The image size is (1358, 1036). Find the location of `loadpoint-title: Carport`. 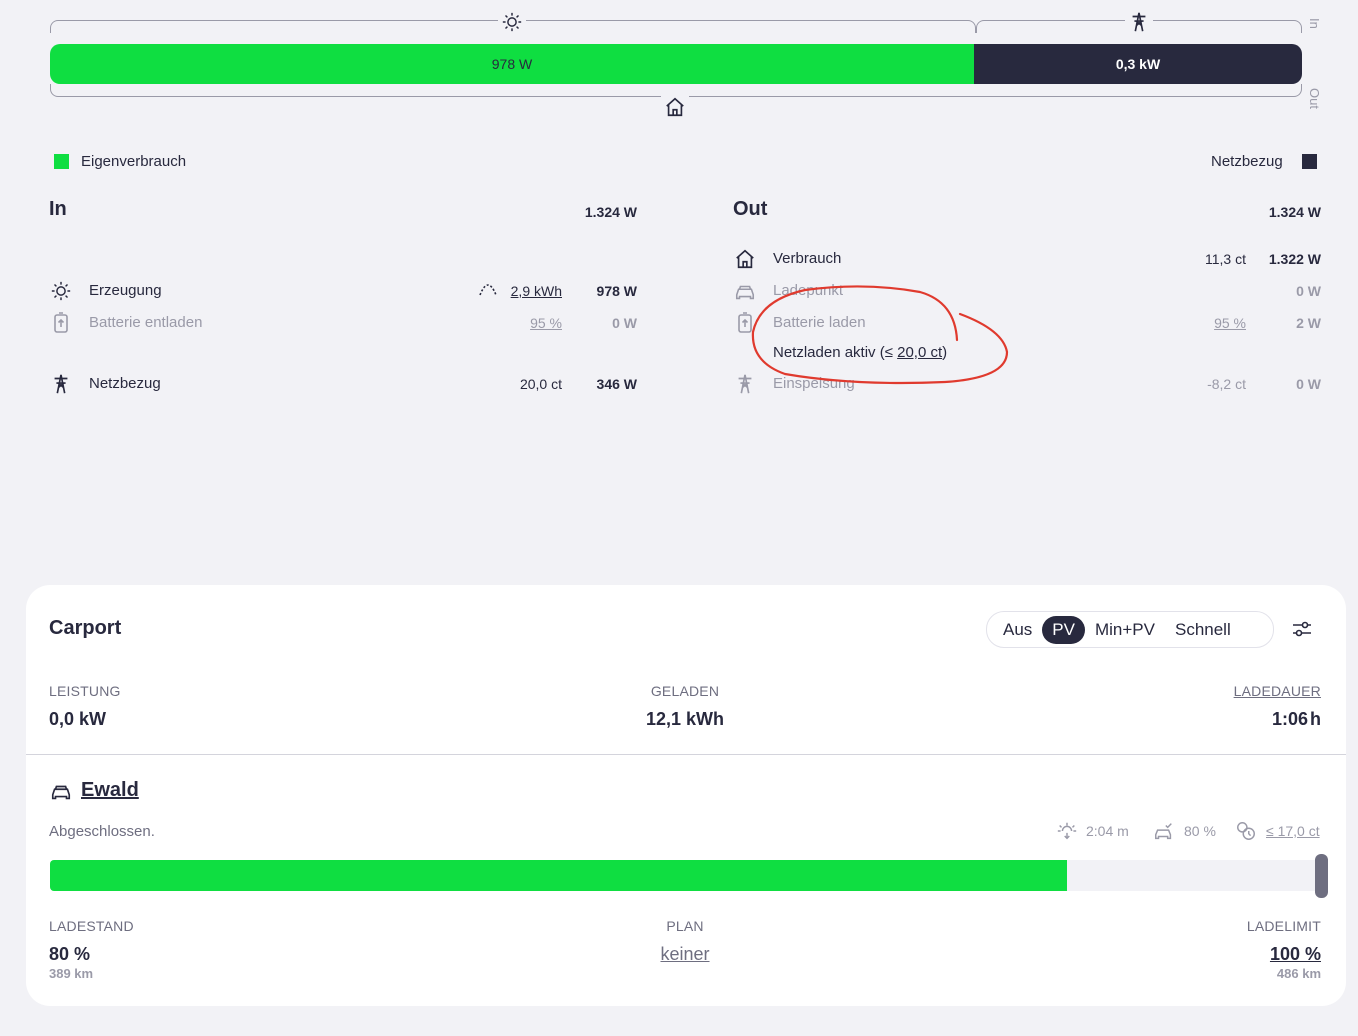

loadpoint-title: Carport is located at coordinates (85, 628).